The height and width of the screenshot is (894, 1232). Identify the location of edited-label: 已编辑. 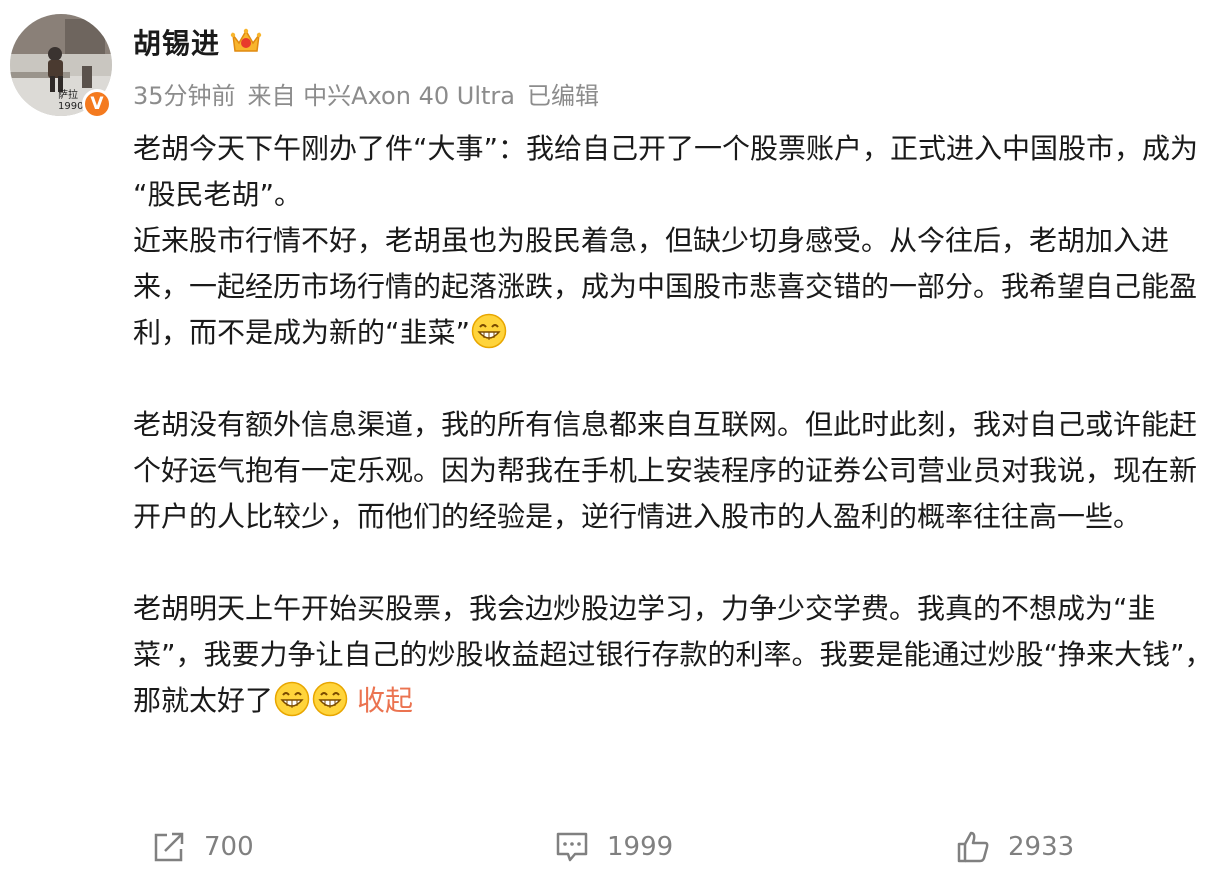
(563, 96).